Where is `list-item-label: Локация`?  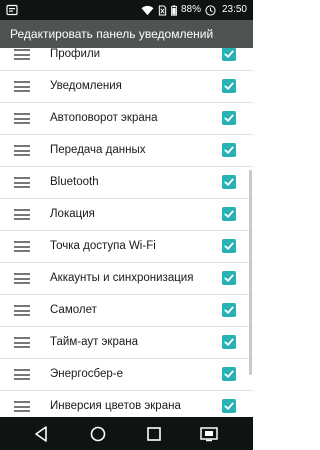 list-item-label: Локация is located at coordinates (72, 214).